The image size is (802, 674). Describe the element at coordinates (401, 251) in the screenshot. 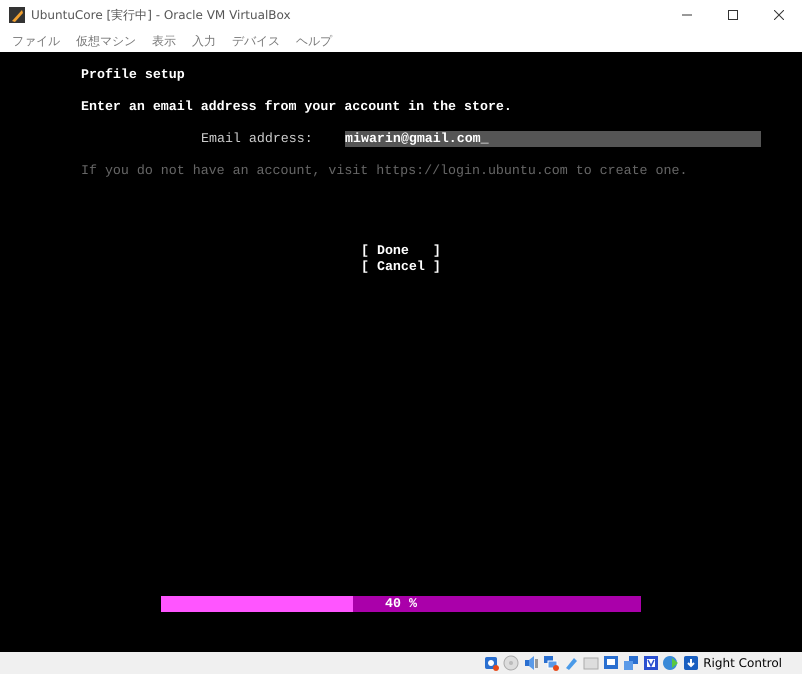

I see `menu-option: [ Done ]` at that location.